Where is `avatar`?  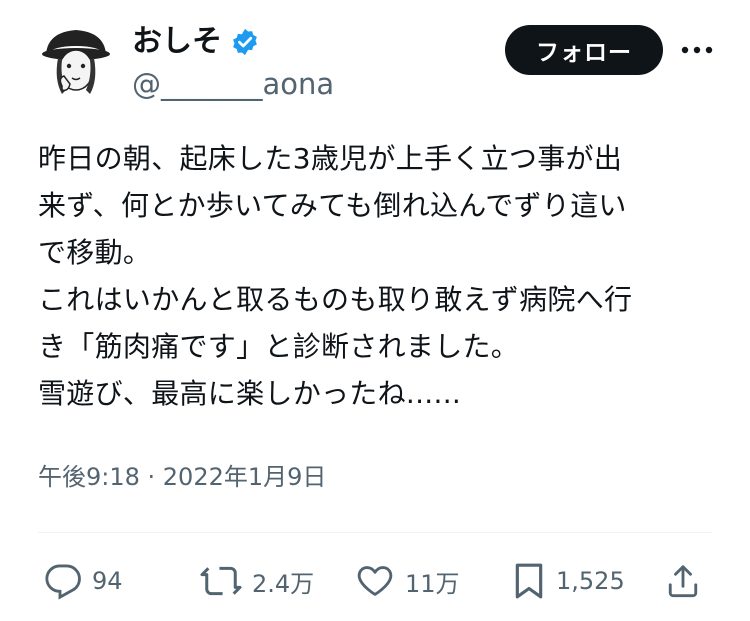 avatar is located at coordinates (76, 60).